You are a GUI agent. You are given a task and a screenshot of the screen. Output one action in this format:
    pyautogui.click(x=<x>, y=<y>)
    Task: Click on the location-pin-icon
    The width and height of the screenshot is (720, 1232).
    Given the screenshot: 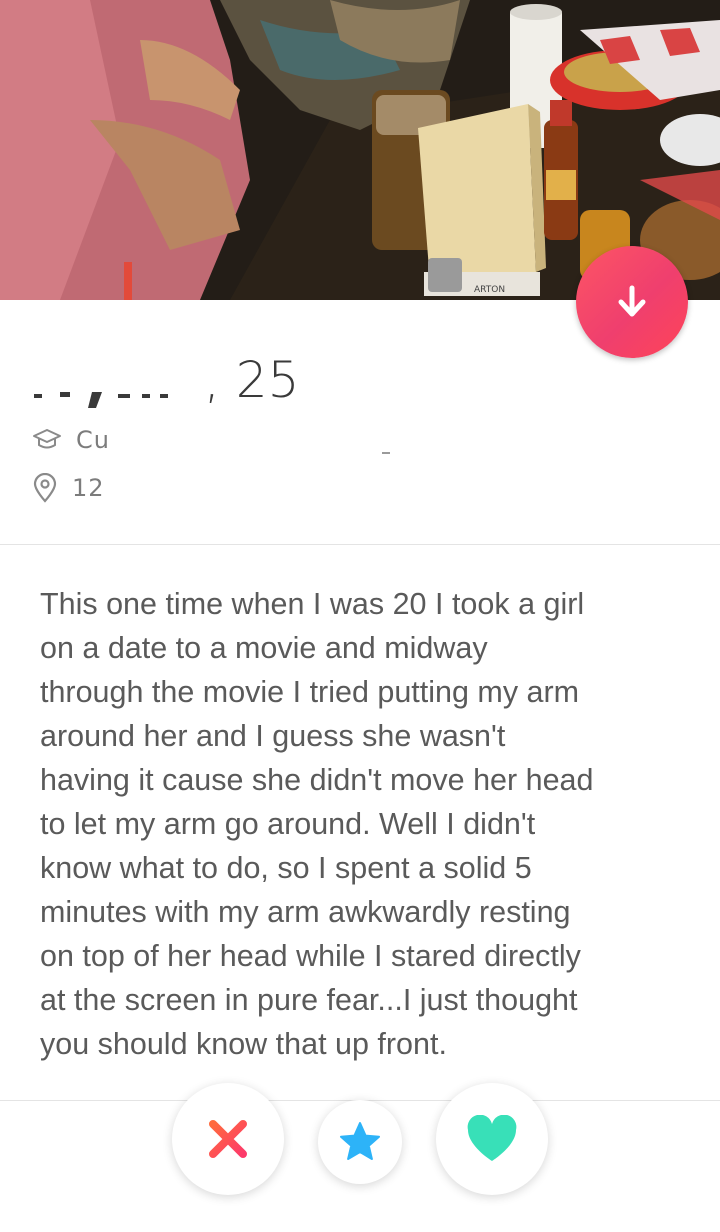 What is the action you would take?
    pyautogui.click(x=45, y=488)
    